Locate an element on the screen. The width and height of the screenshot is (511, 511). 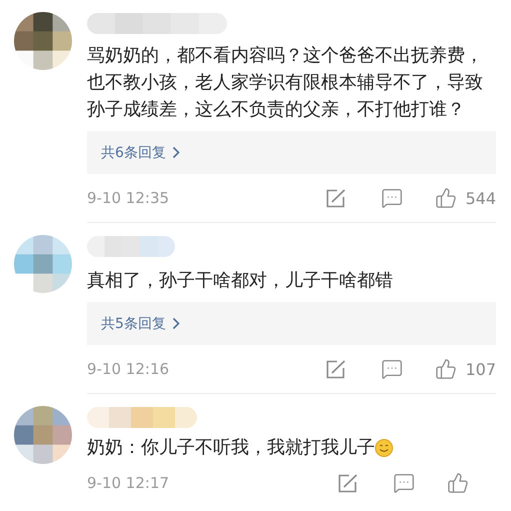
replies-link: 共6条回复 is located at coordinates (140, 153).